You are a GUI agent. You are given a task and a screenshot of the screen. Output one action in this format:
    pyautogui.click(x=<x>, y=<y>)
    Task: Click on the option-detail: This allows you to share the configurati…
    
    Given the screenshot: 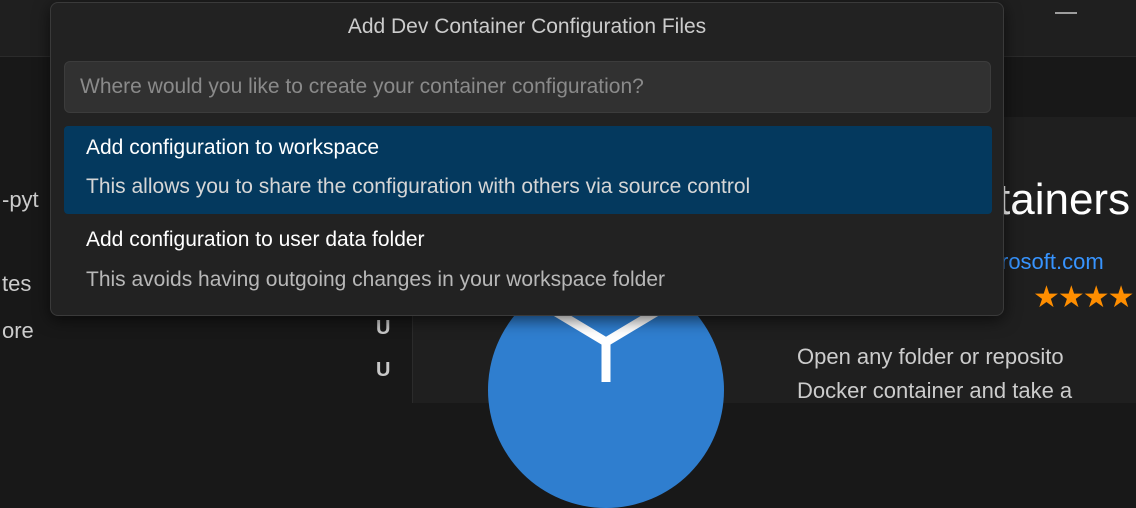 What is the action you would take?
    pyautogui.click(x=418, y=186)
    